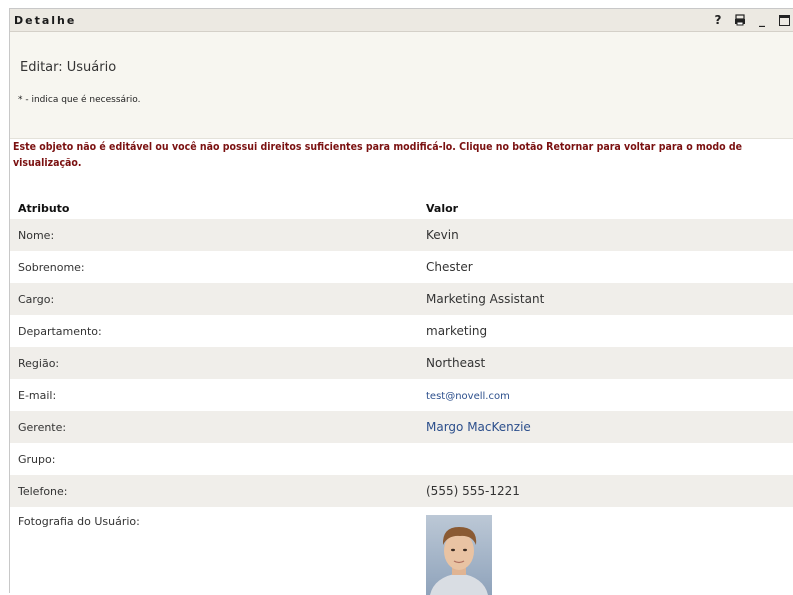 The width and height of the screenshot is (793, 595). I want to click on table-header-row: Atributo Valor, so click(401, 208).